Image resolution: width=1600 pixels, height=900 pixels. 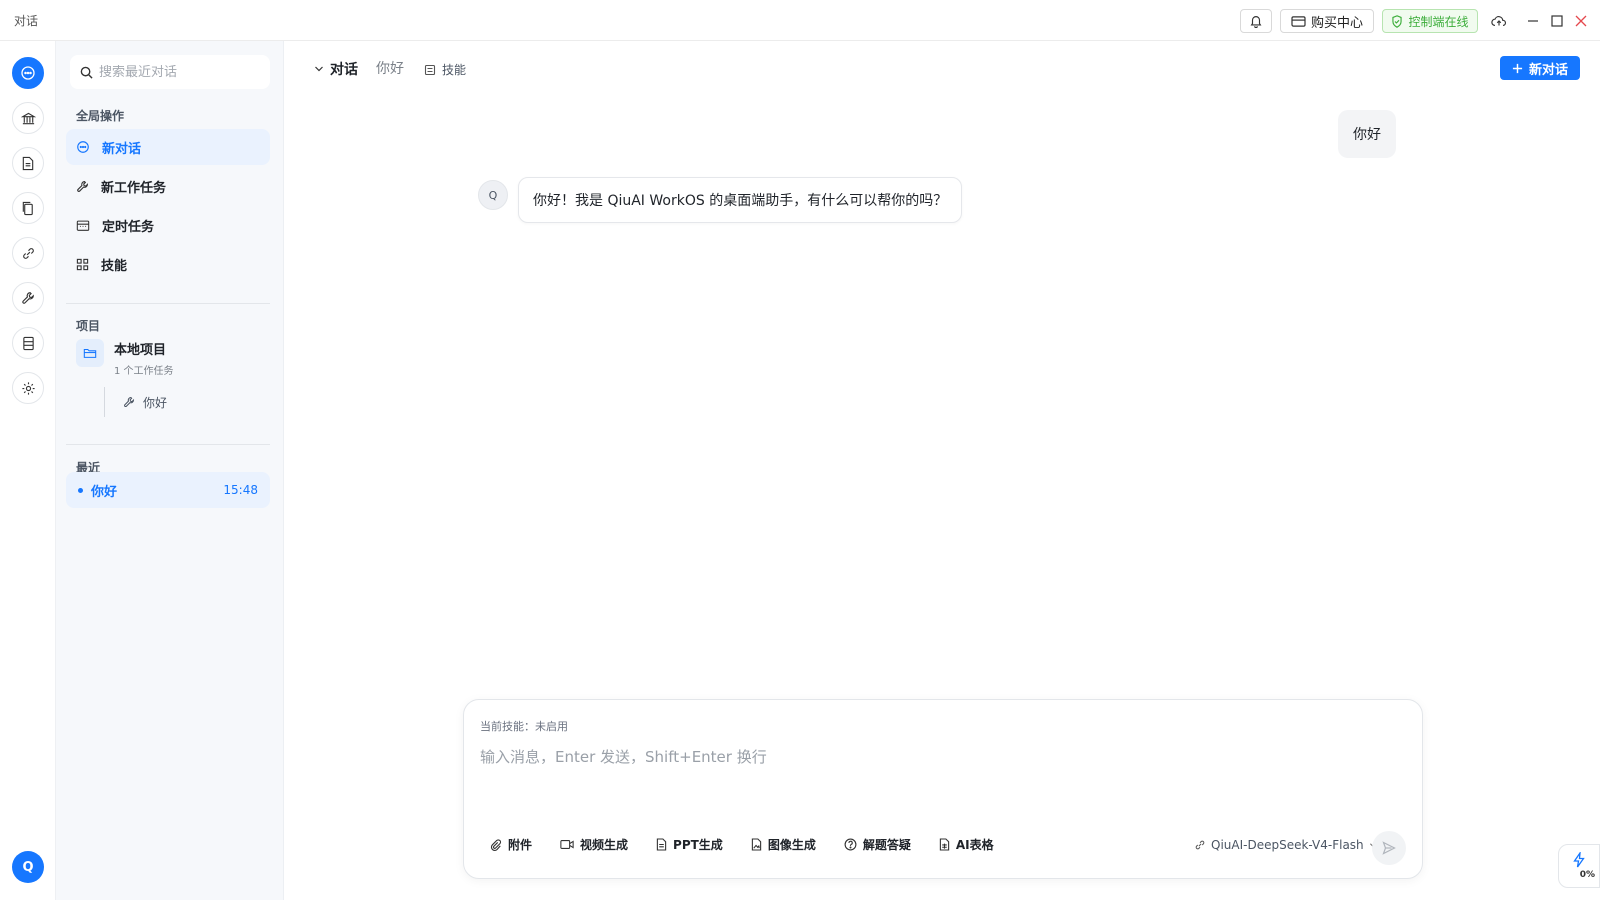 I want to click on chevron-down-icon, so click(x=319, y=69).